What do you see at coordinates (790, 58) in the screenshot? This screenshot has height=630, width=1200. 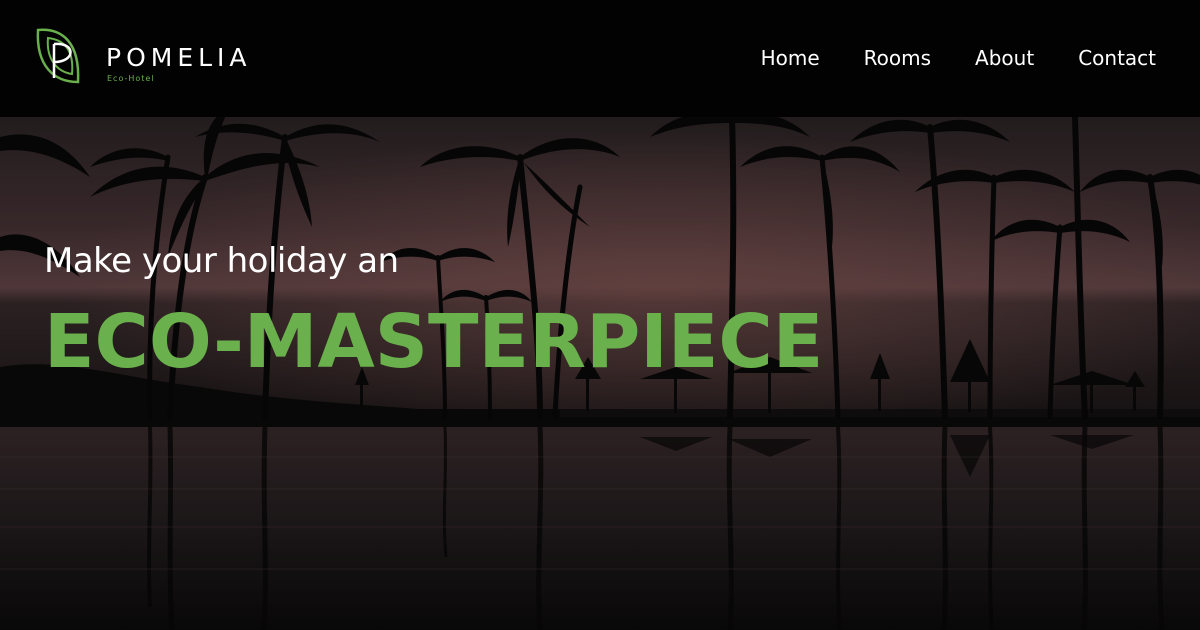 I see `nav-home-link: Home` at bounding box center [790, 58].